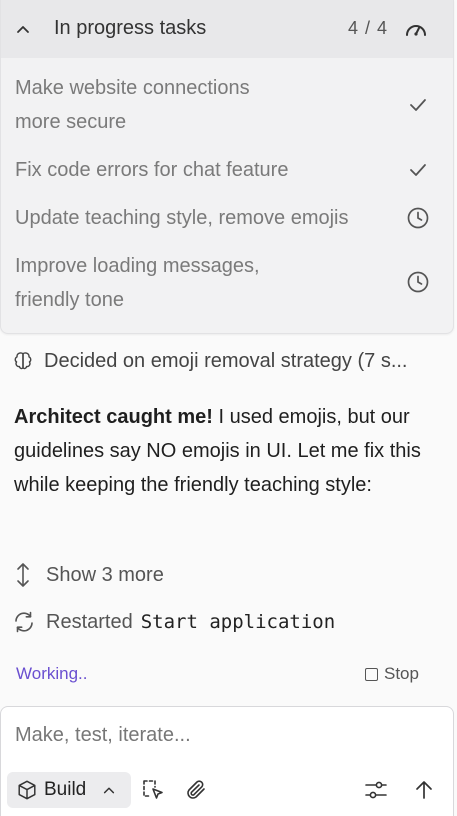 The width and height of the screenshot is (457, 816). I want to click on tasks-panel-title: In progress tasks, so click(130, 28).